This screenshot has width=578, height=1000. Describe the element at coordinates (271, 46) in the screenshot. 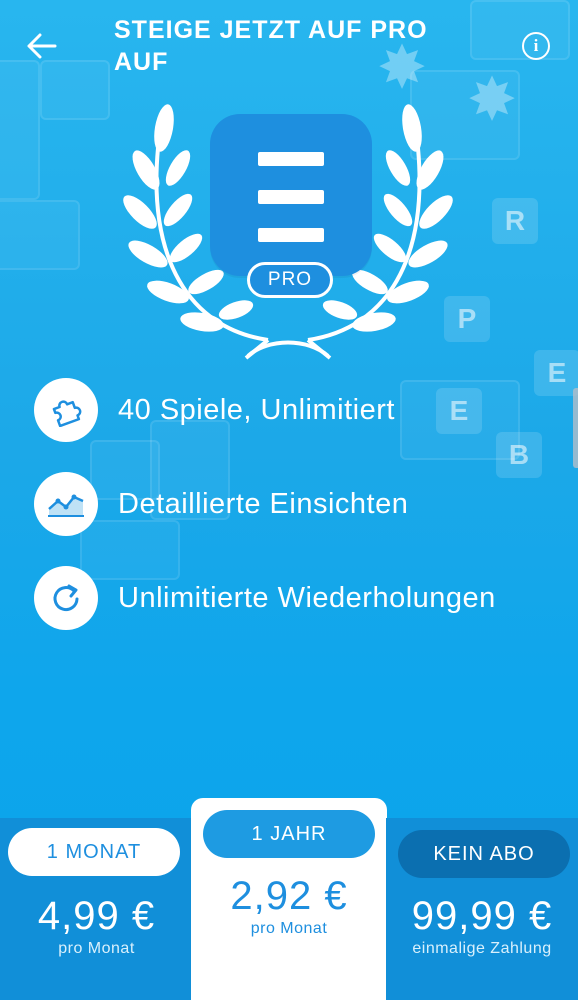

I see `page-title: STEIGE JETZT AUF PRO AUF` at that location.